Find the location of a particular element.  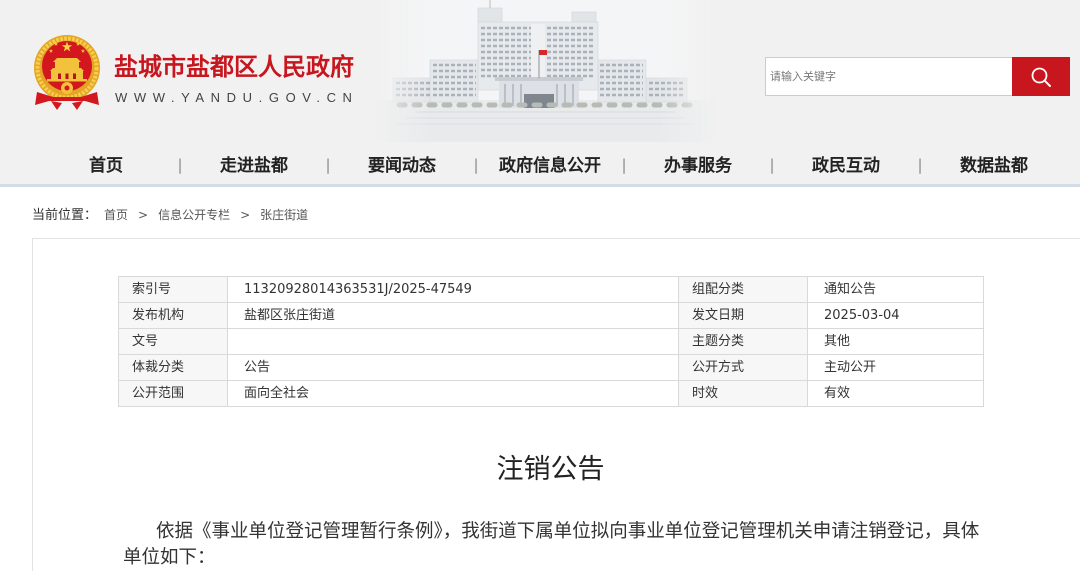

meta-label-index-number: 索引号 is located at coordinates (173, 289).